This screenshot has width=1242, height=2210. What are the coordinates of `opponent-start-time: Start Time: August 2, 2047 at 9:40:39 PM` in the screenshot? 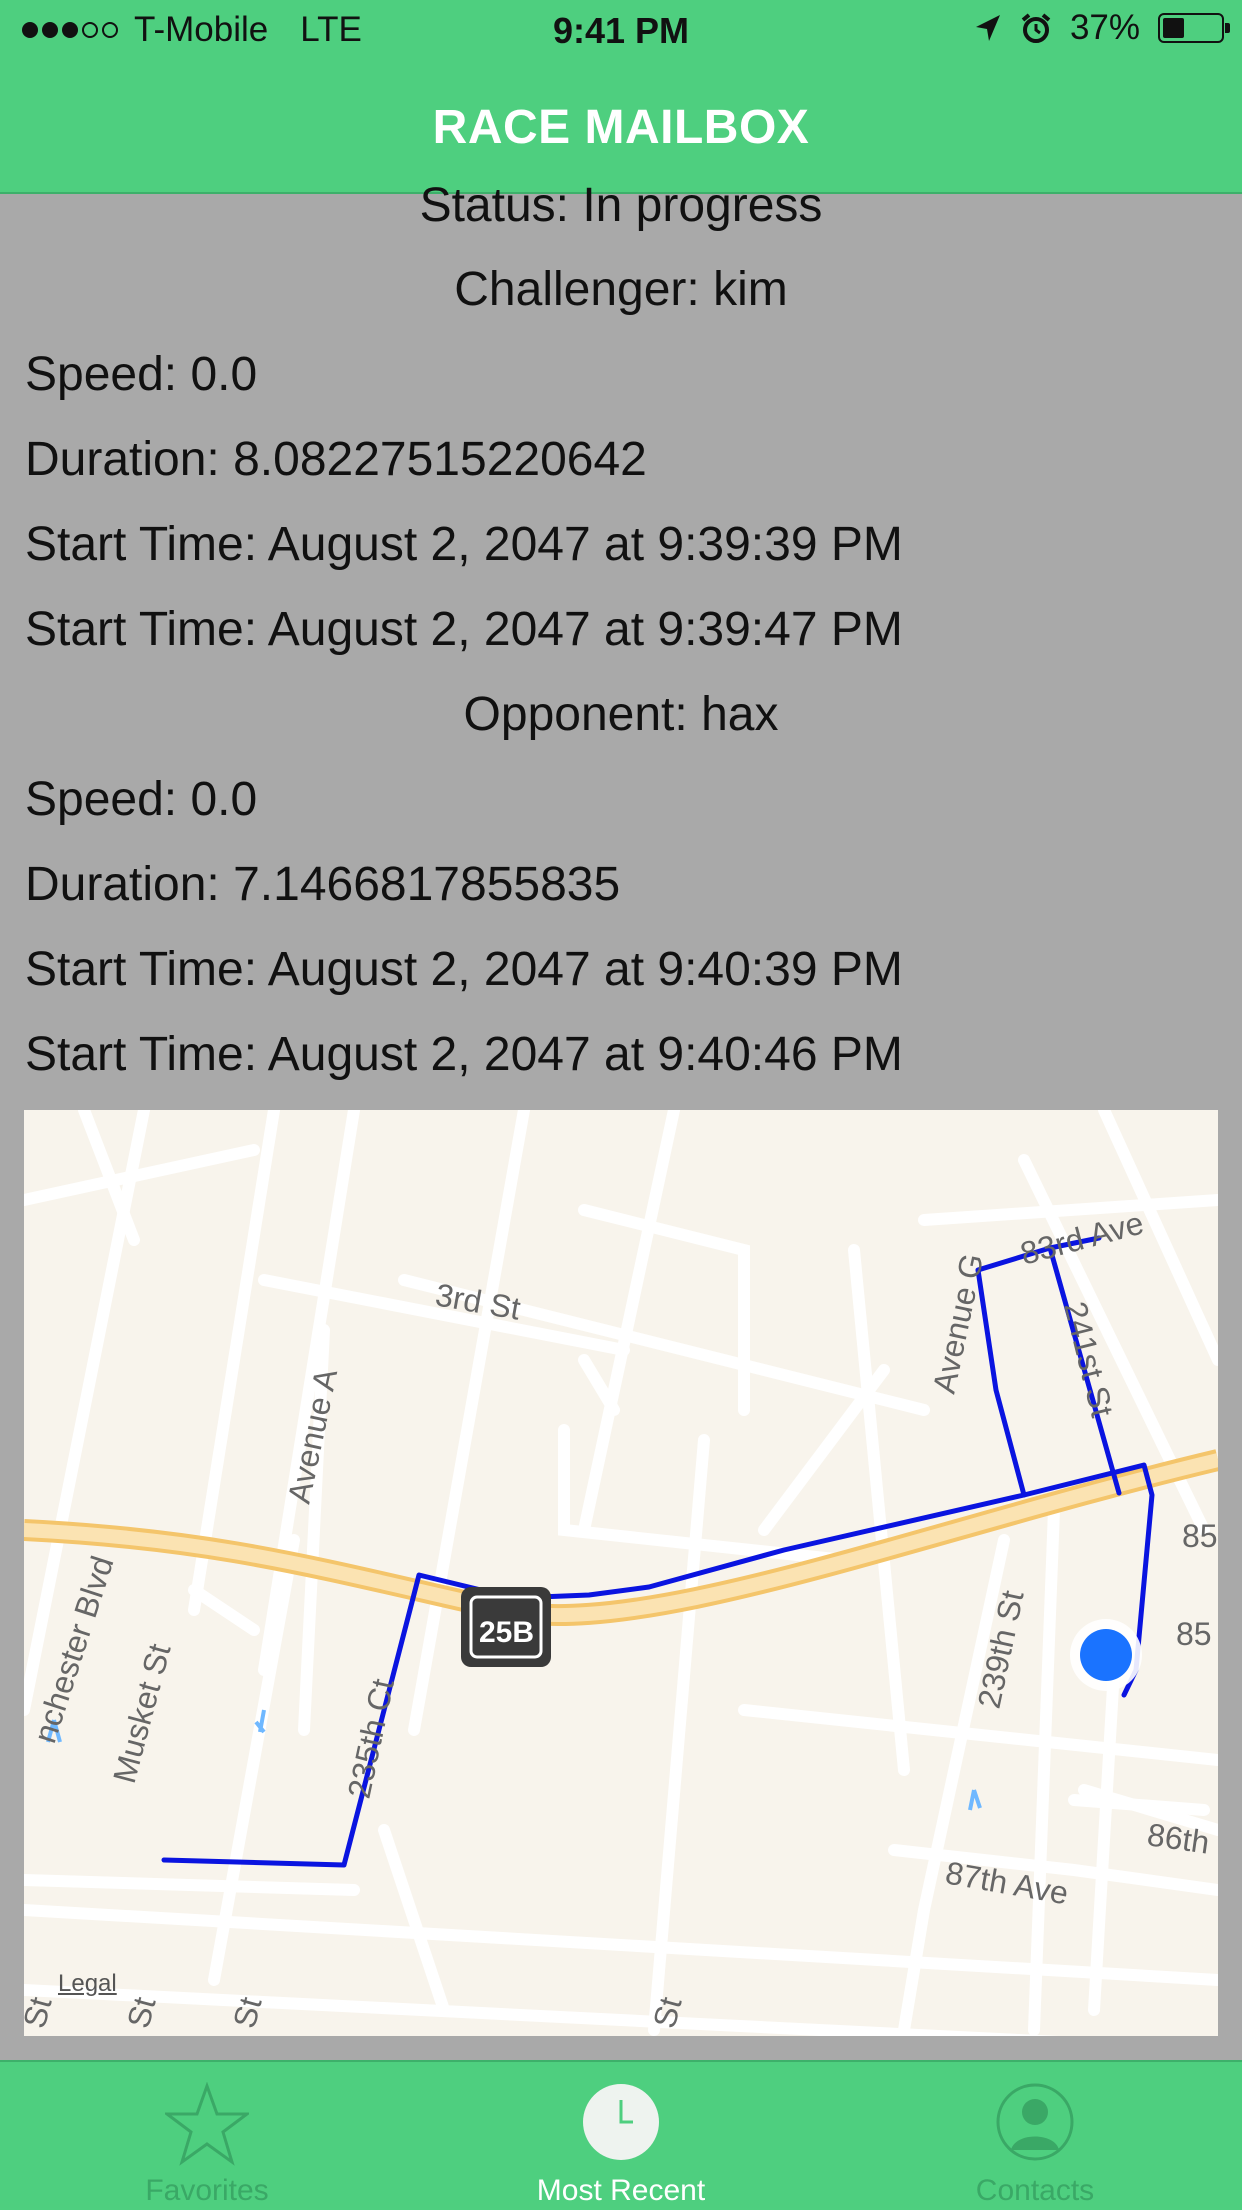 It's located at (464, 969).